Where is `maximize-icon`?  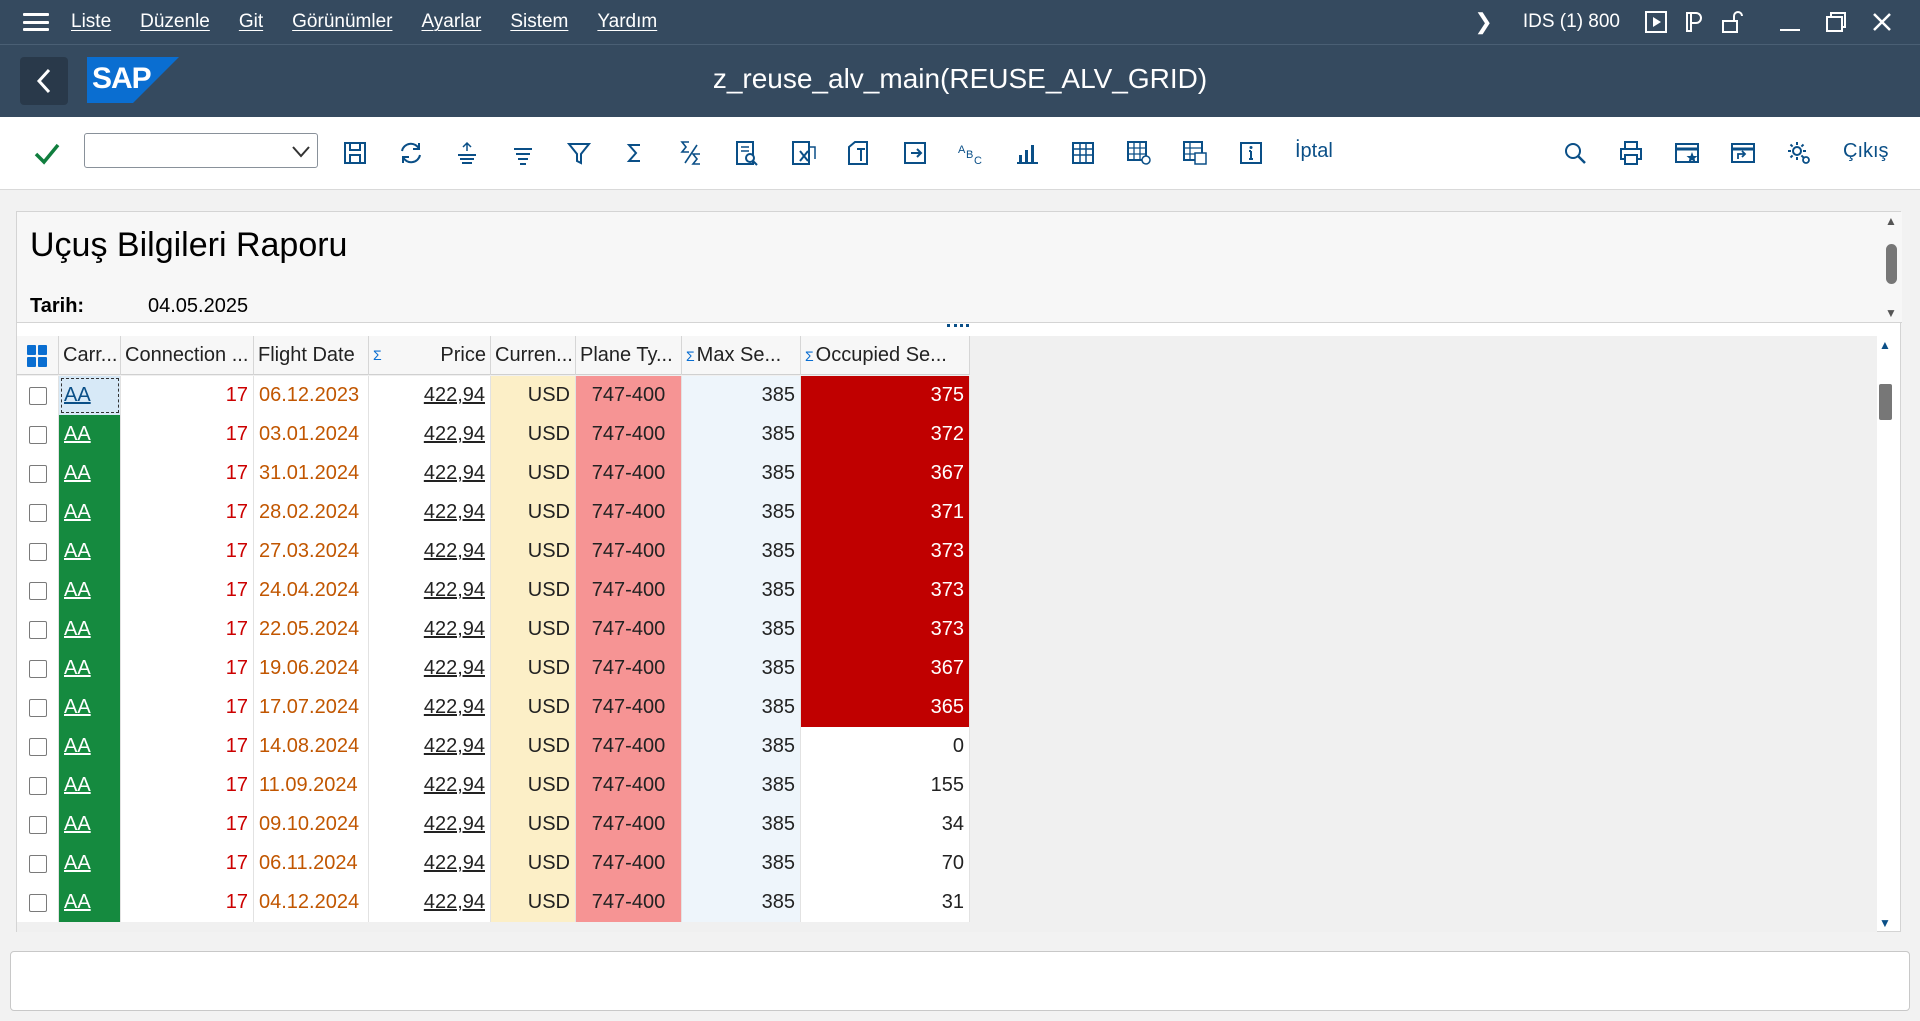 maximize-icon is located at coordinates (1836, 22).